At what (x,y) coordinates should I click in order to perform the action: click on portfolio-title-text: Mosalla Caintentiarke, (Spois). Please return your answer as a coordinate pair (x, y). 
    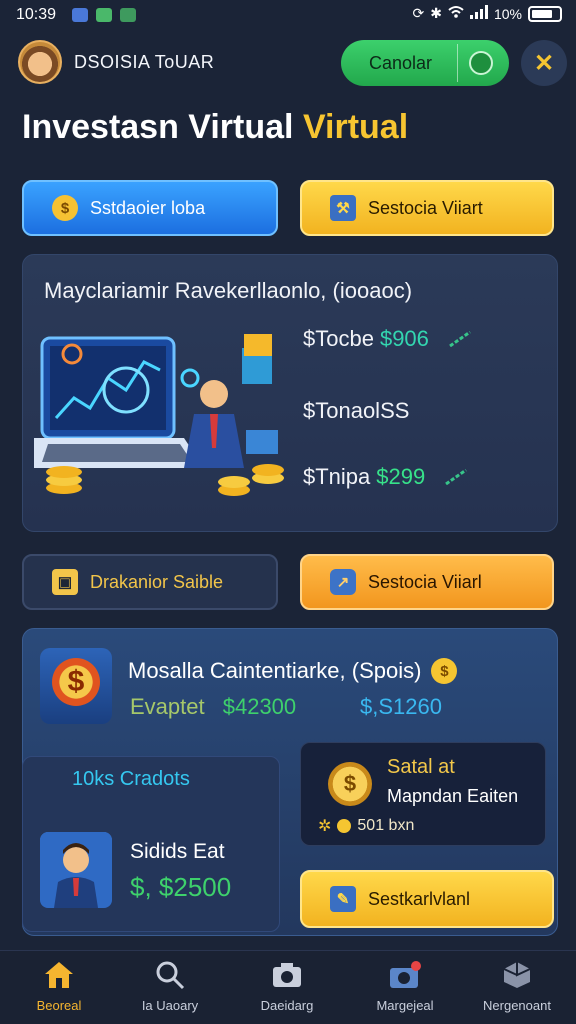
    Looking at the image, I should click on (275, 670).